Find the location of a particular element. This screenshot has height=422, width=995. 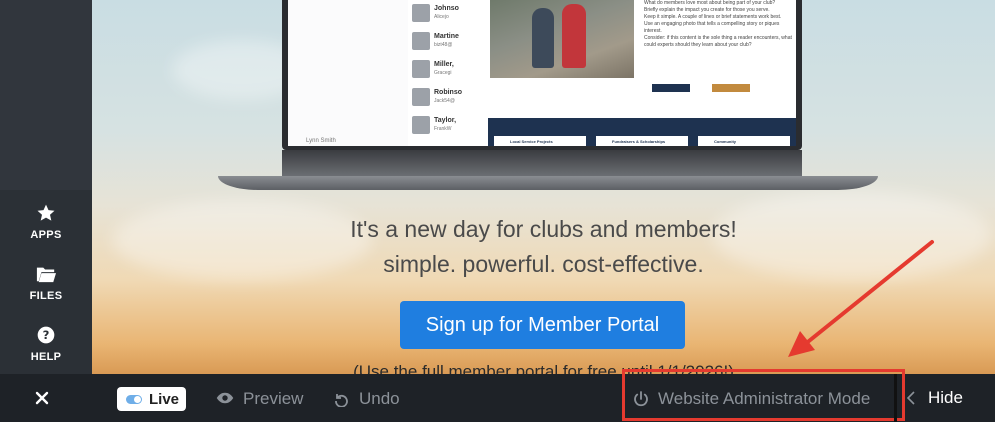

eye-icon is located at coordinates (225, 398).